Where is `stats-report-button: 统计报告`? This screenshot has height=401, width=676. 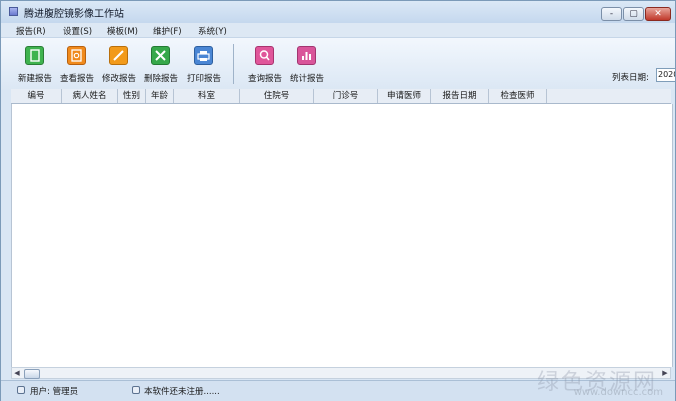 stats-report-button: 统计报告 is located at coordinates (307, 63).